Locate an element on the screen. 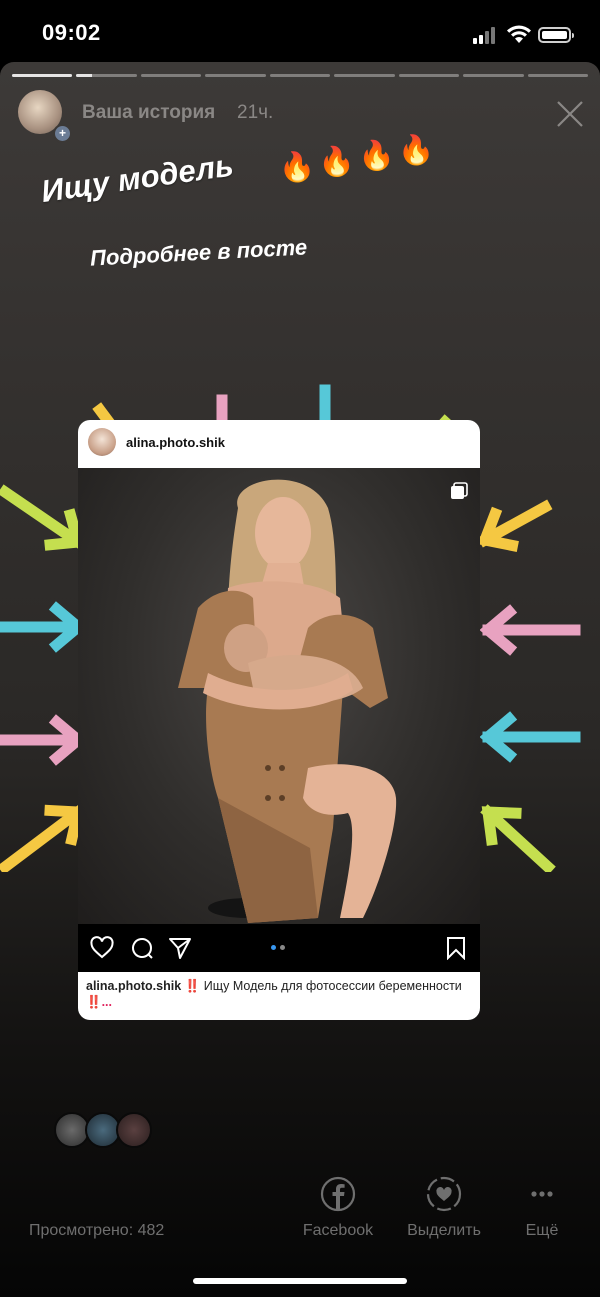 The width and height of the screenshot is (600, 1297). post-action-bar is located at coordinates (279, 948).